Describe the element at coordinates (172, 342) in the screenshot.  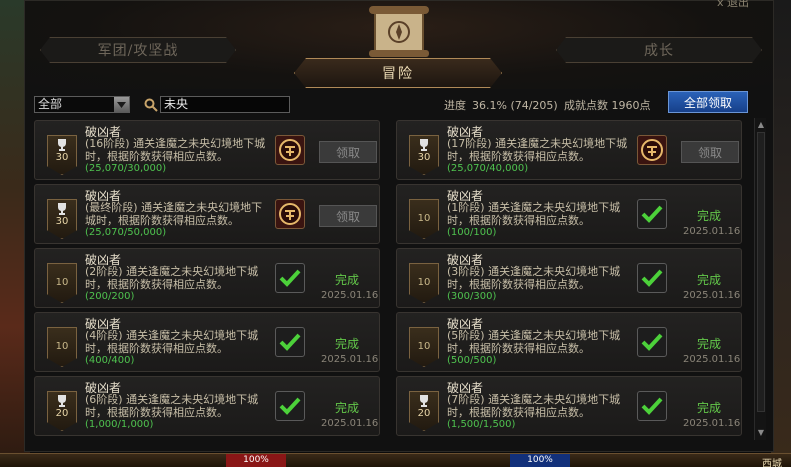
I see `achievement-desc: (4阶段) 通关逢魔之未央幻境地下城时，根据阶数获得相应点数。` at that location.